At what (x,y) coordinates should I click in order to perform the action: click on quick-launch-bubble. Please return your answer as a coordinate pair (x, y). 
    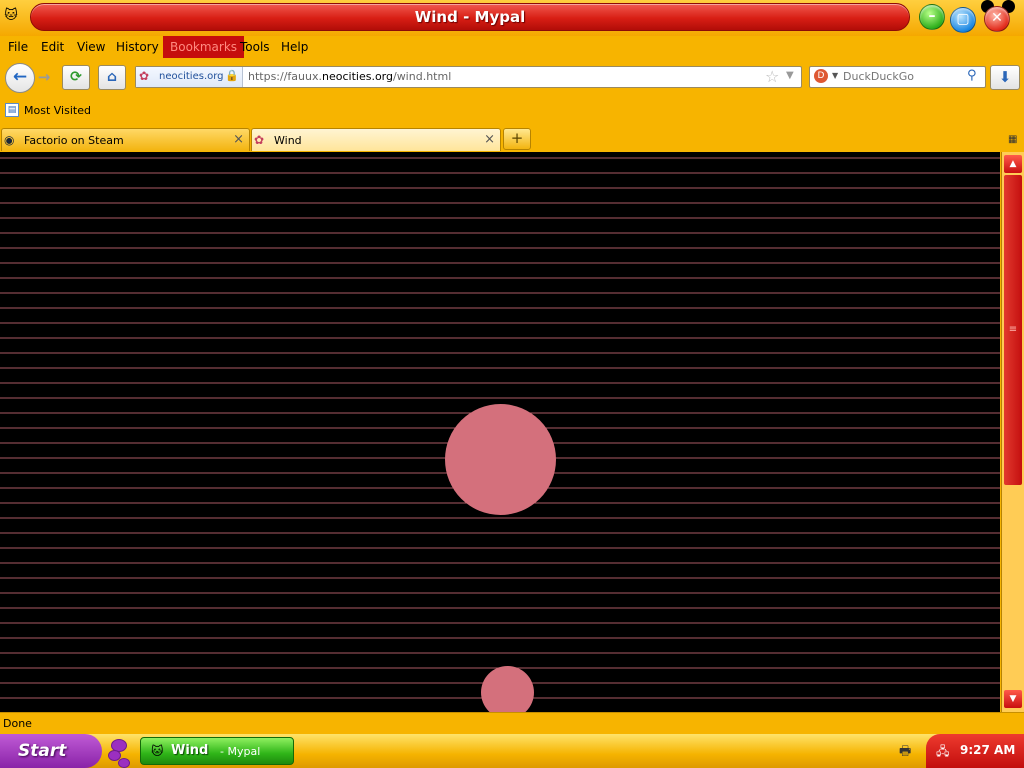
    Looking at the image, I should click on (124, 763).